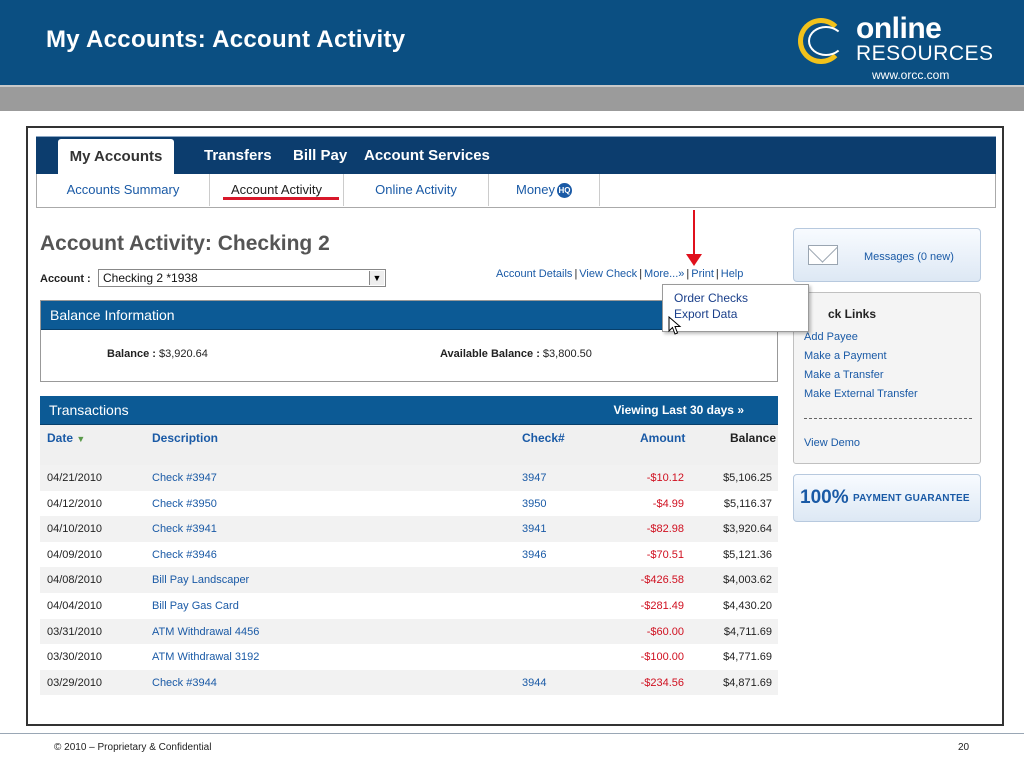 The width and height of the screenshot is (1024, 768). Describe the element at coordinates (534, 274) in the screenshot. I see `link-account-details: Account Details` at that location.